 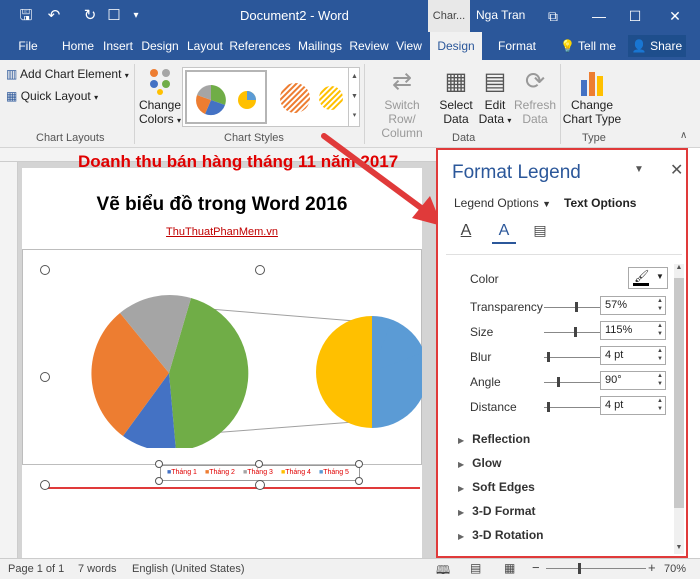 I want to click on document-link: ThuThuatPhanMem.vn, so click(x=222, y=232).